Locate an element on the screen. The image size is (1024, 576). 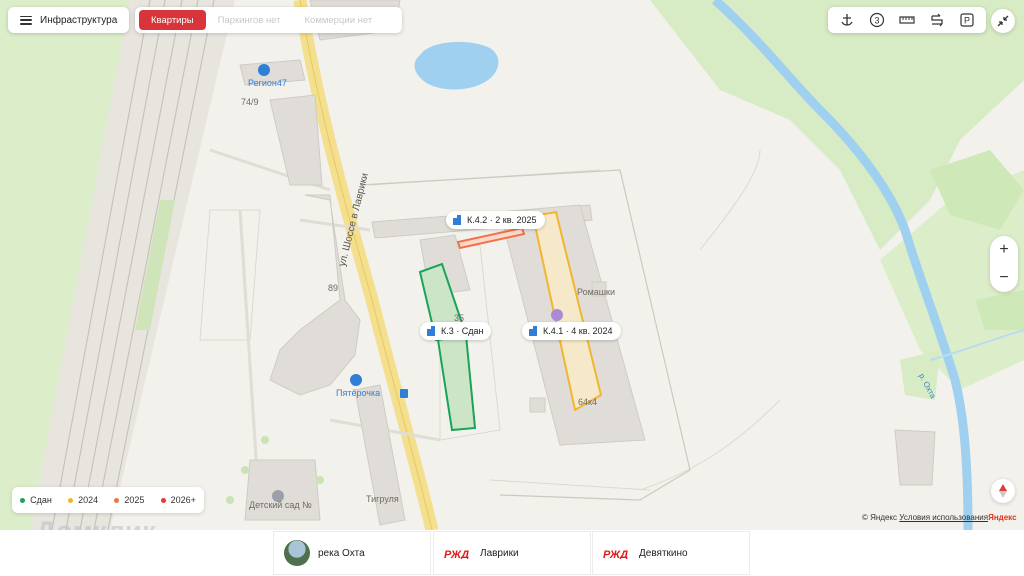
map-label-kindergarten: Детский сад № is located at coordinates (280, 505).